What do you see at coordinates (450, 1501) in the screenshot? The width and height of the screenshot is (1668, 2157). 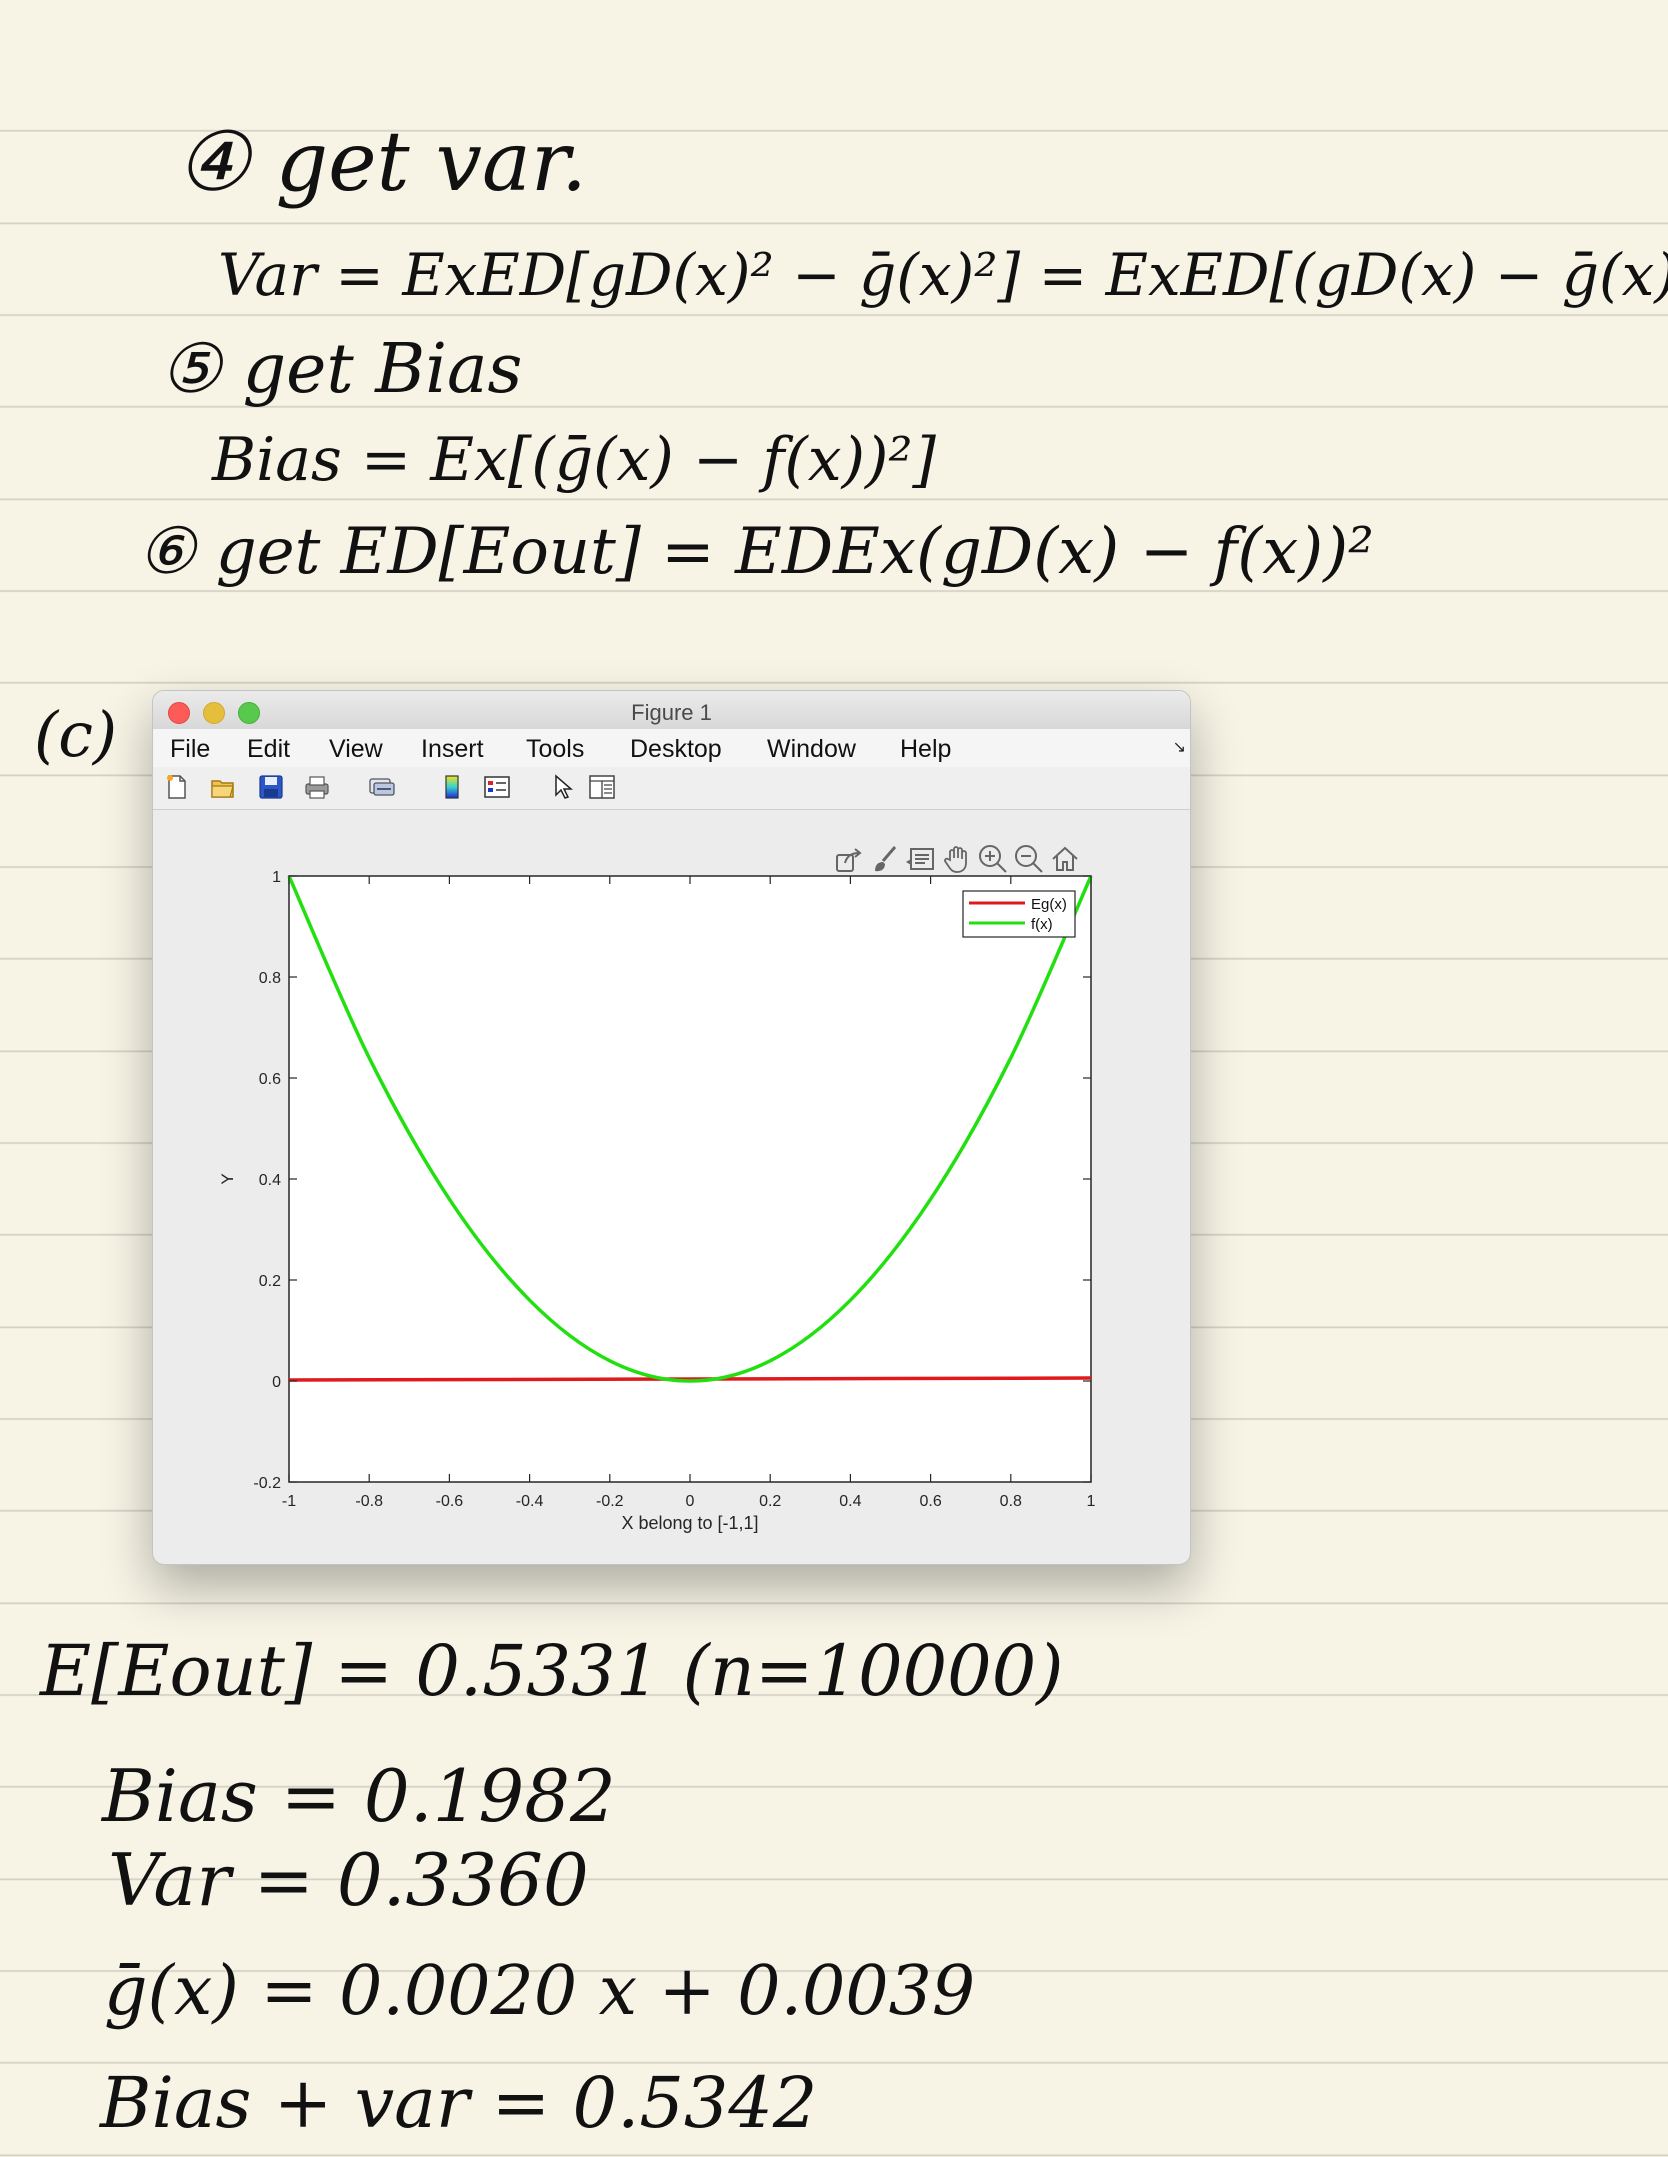 I see `x-tick-label: -0.6` at bounding box center [450, 1501].